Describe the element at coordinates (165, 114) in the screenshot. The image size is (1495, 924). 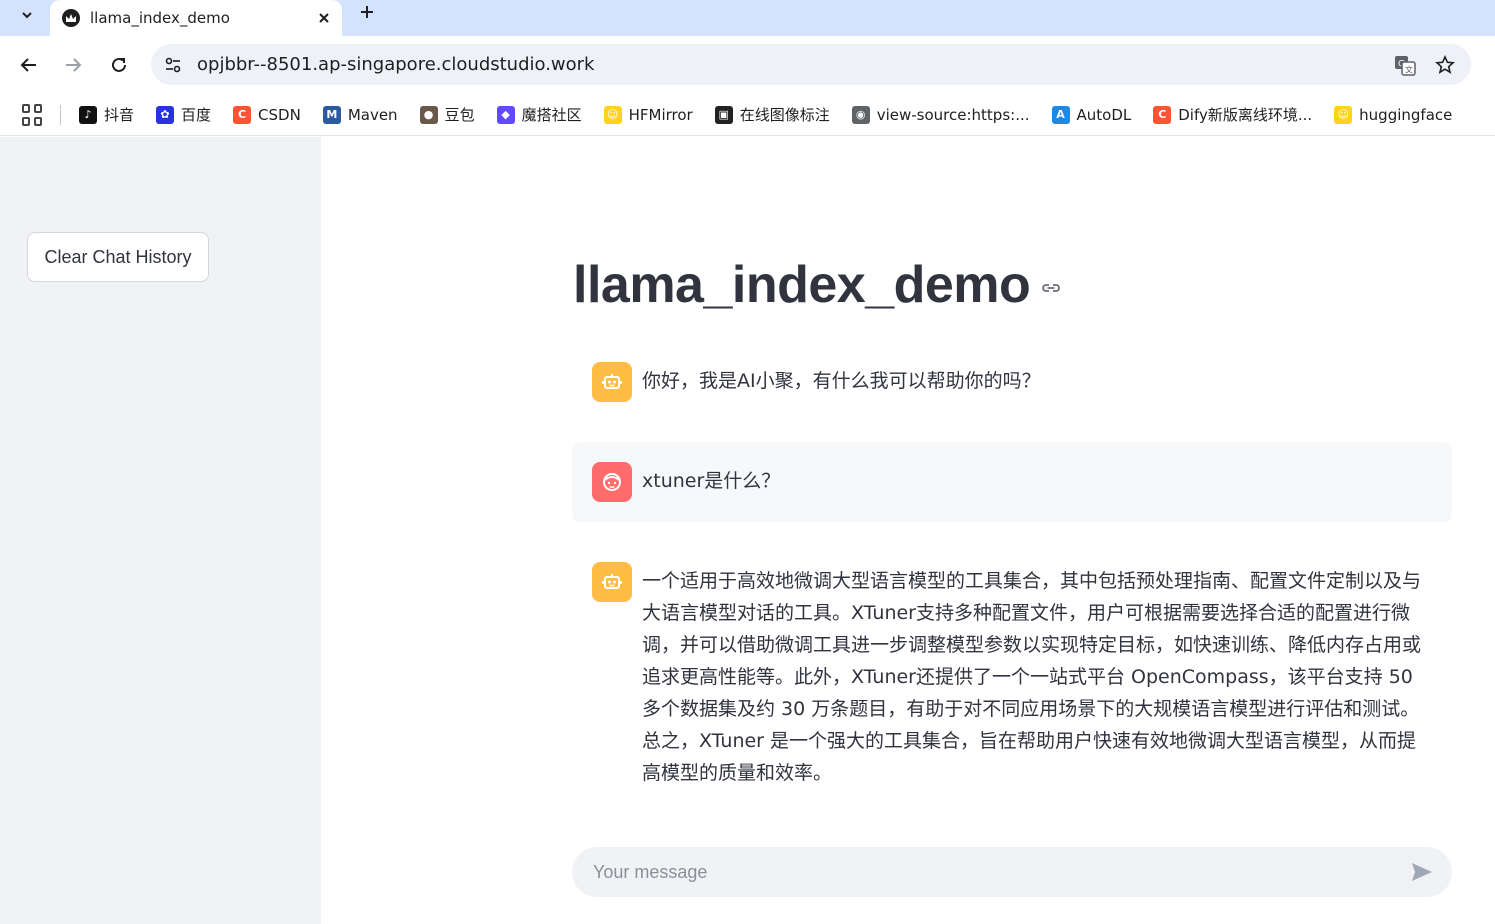
I see `baidu-paw-icon: ✿` at that location.